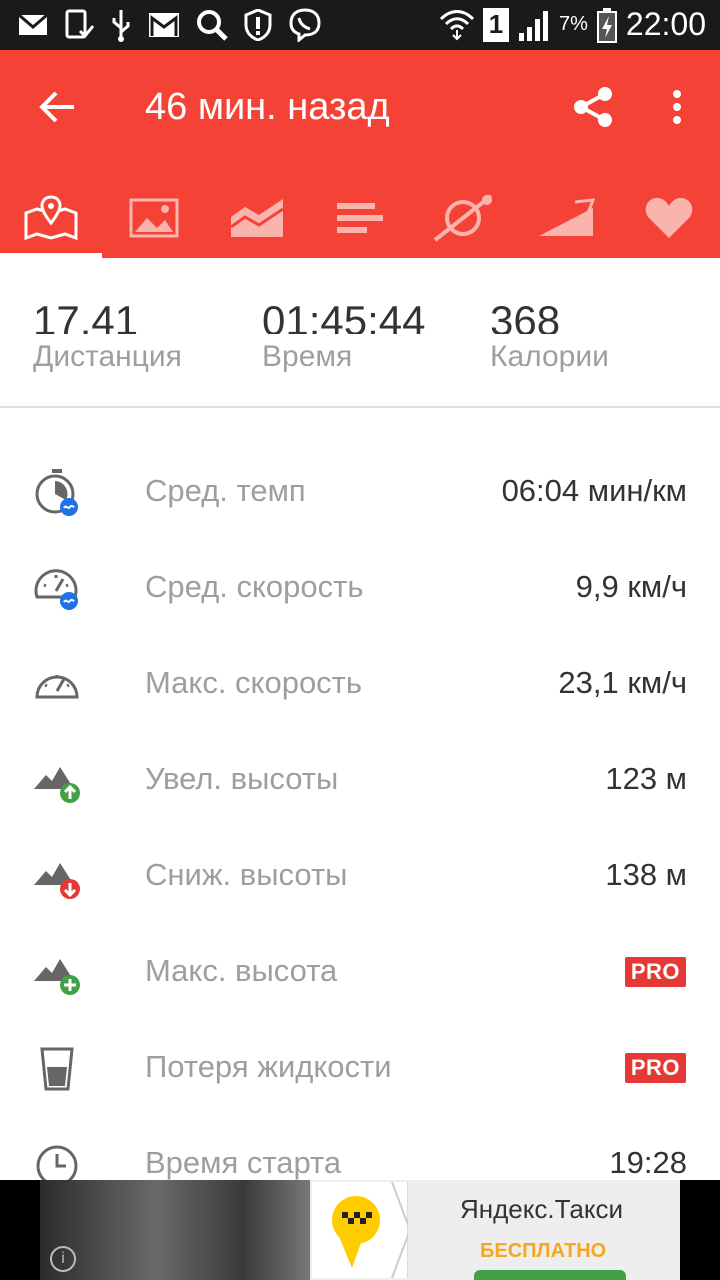 The image size is (720, 1280). I want to click on share-icon, so click(593, 107).